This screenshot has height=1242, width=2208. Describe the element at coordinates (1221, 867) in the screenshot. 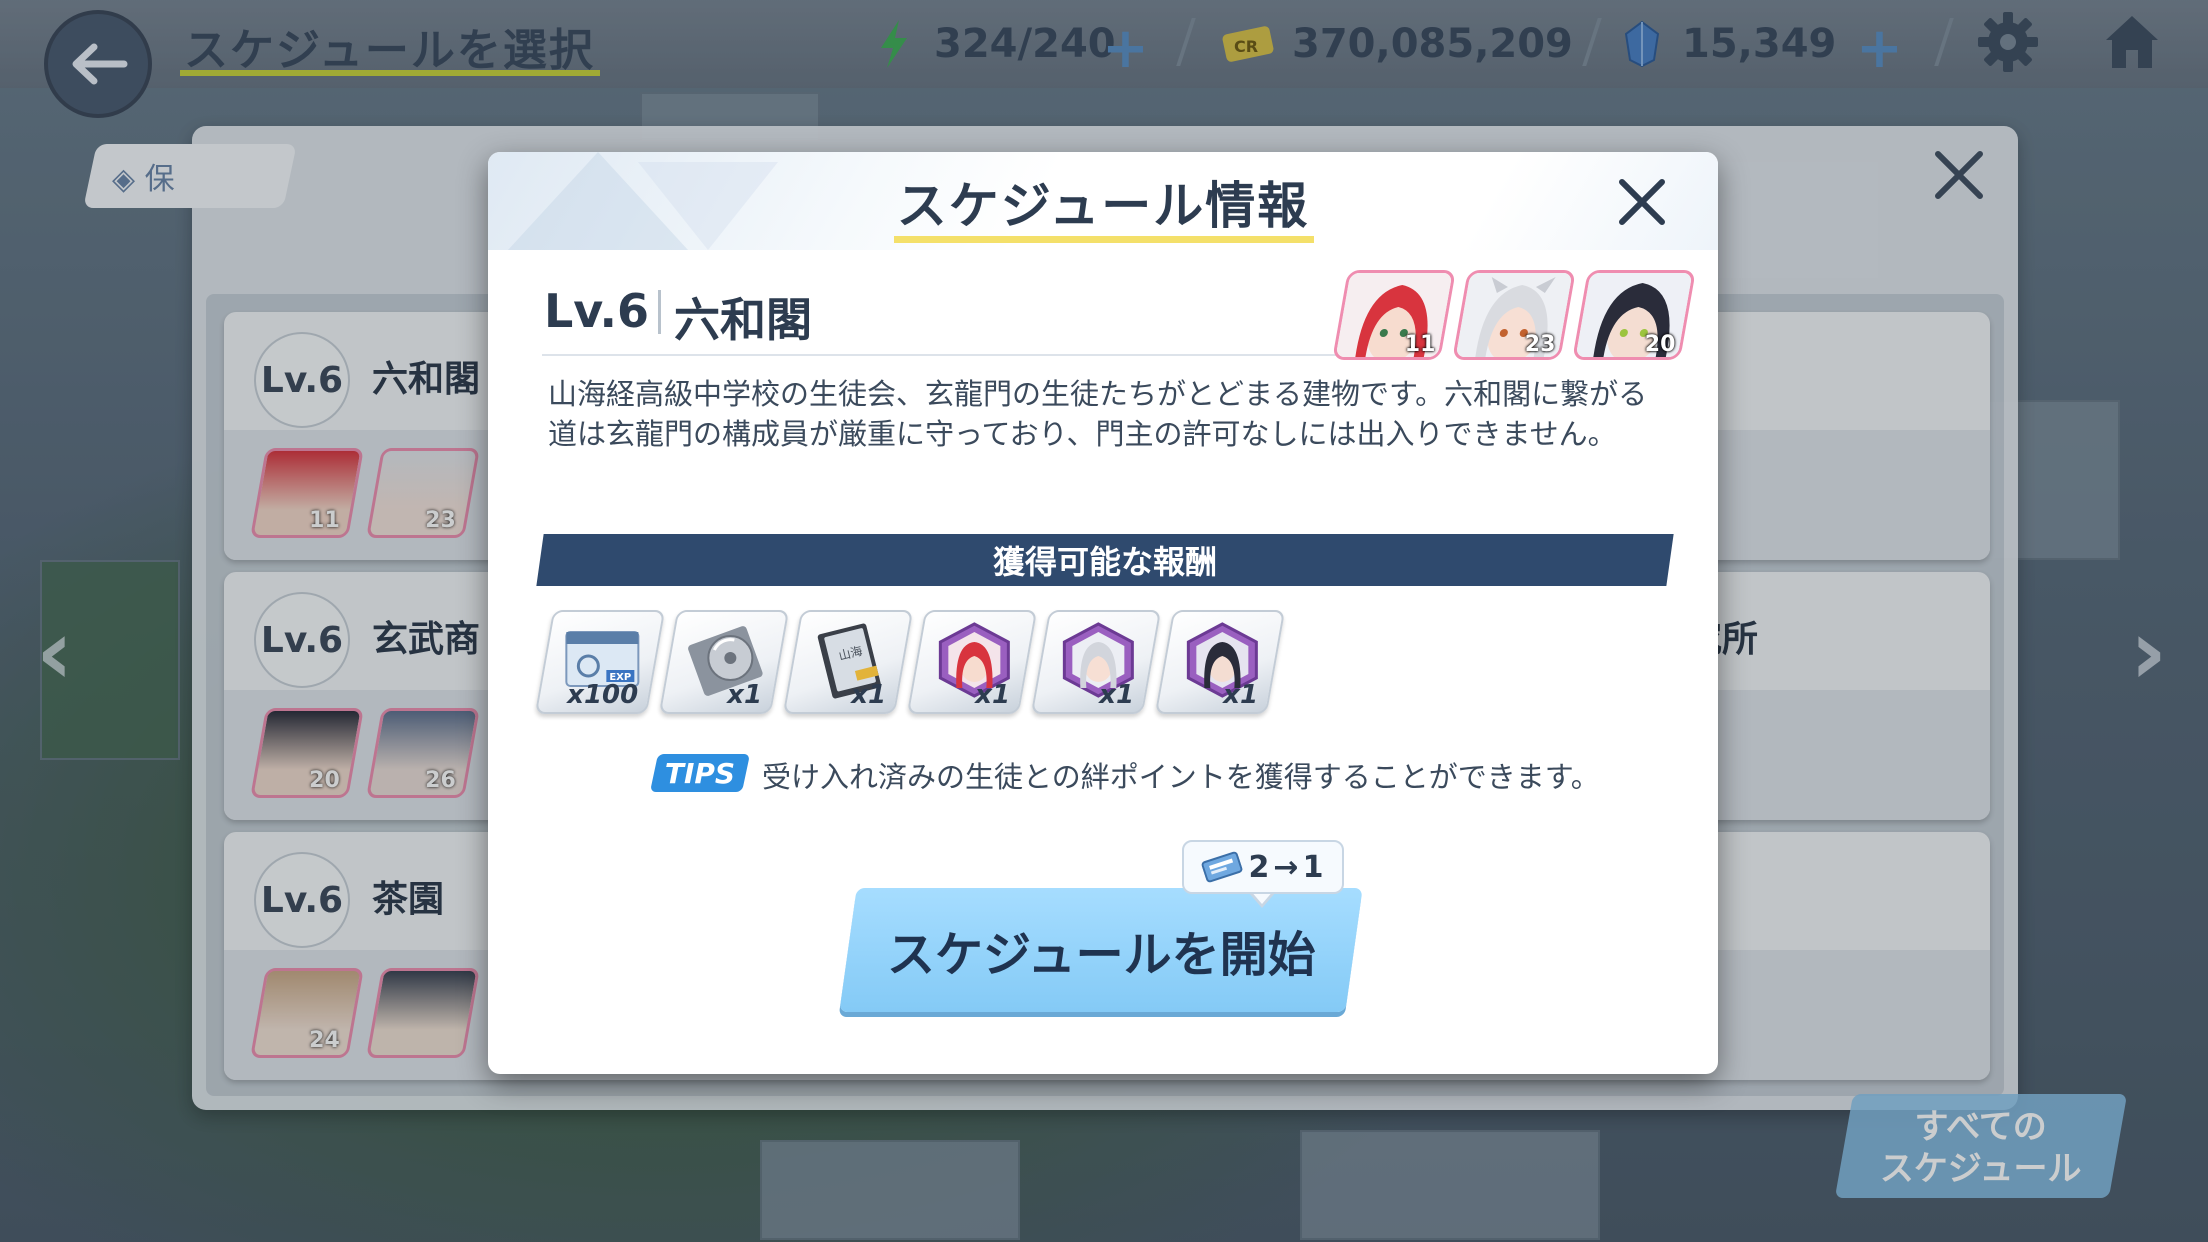

I see `schedule-ticket-icon` at that location.